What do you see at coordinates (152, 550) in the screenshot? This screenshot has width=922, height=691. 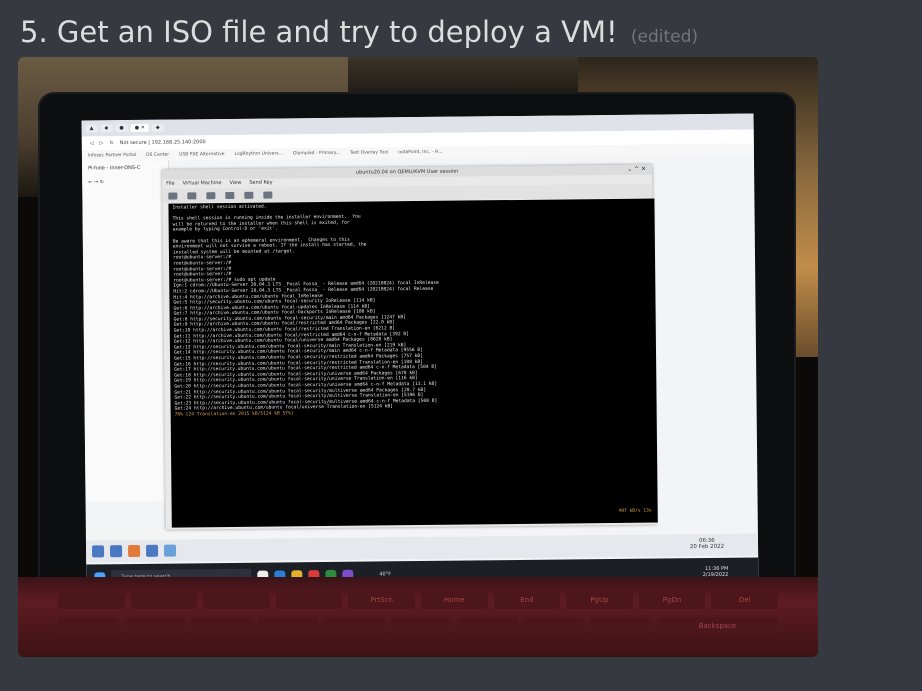 I see `folder-icon` at bounding box center [152, 550].